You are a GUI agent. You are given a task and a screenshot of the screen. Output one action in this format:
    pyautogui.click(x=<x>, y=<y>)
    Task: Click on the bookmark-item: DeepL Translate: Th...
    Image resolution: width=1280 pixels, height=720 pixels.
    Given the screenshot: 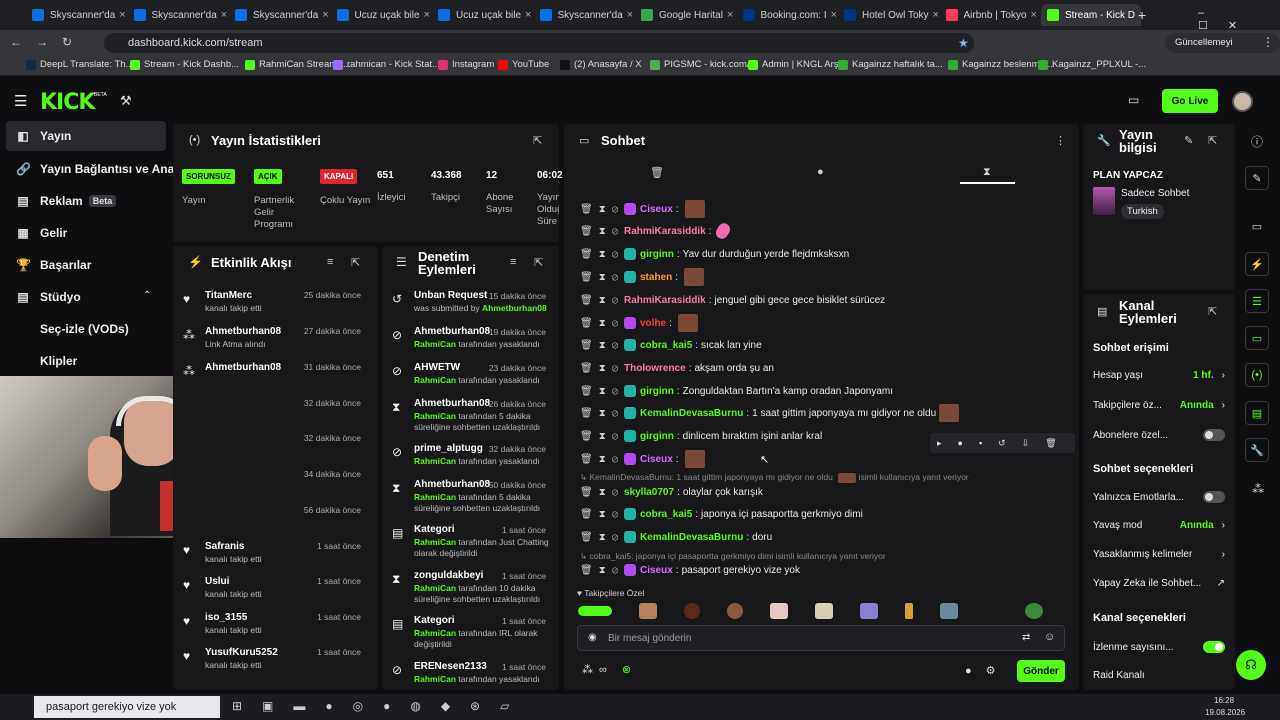 What is the action you would take?
    pyautogui.click(x=79, y=64)
    